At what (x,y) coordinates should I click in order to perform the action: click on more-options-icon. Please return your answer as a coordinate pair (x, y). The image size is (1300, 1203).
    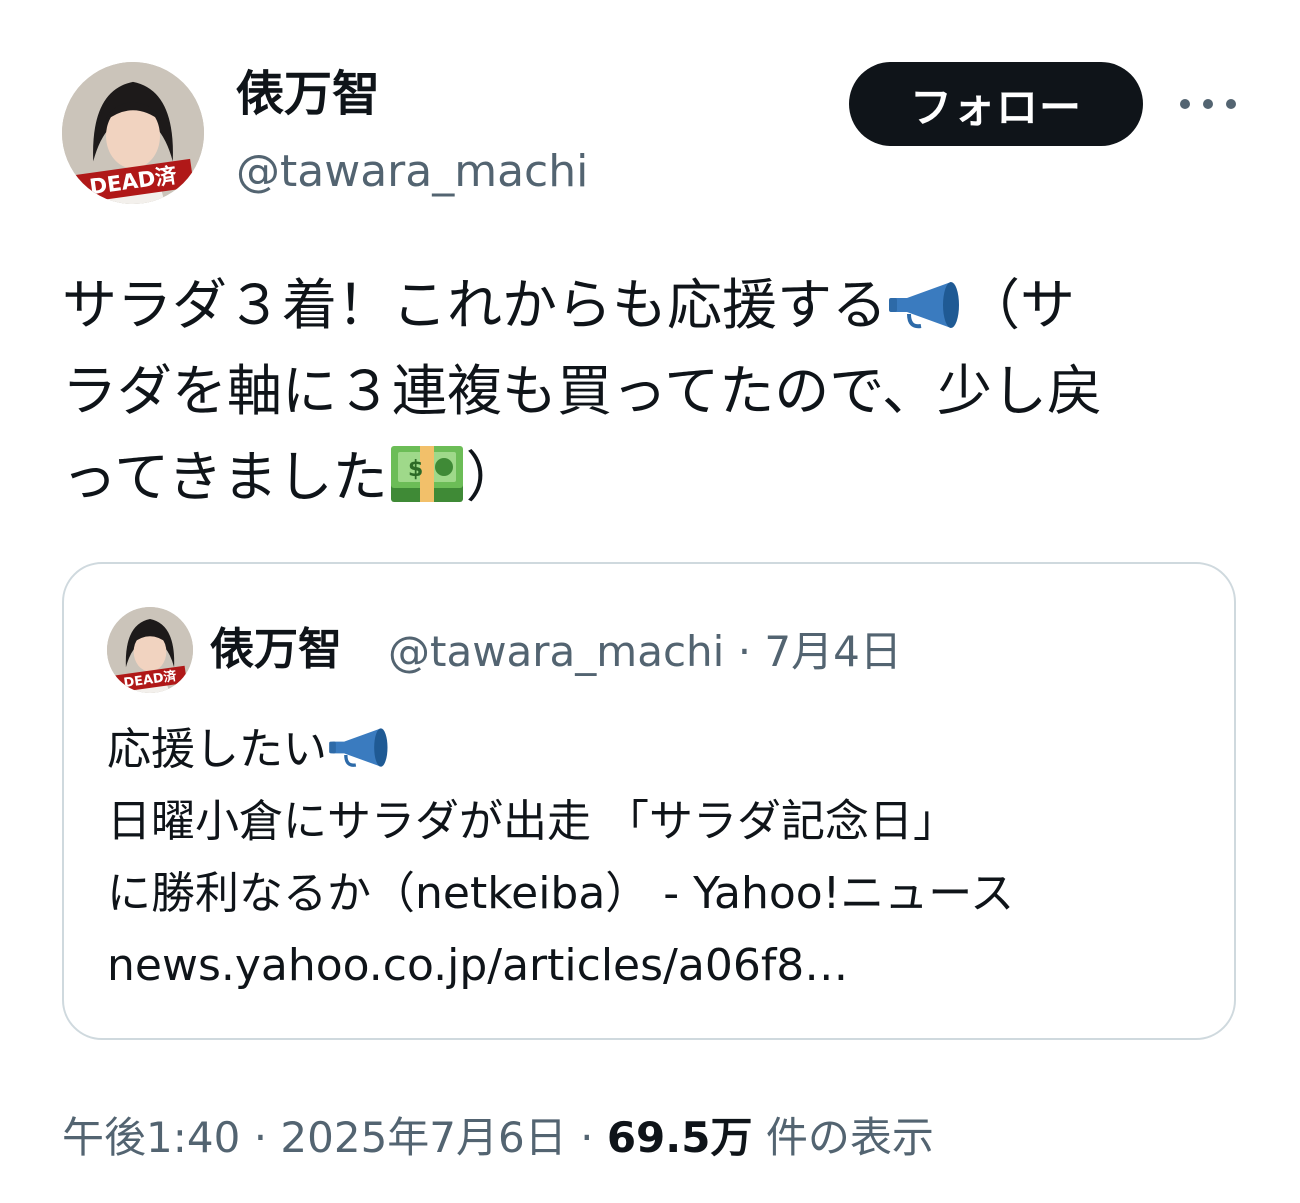
    Looking at the image, I should click on (1208, 104).